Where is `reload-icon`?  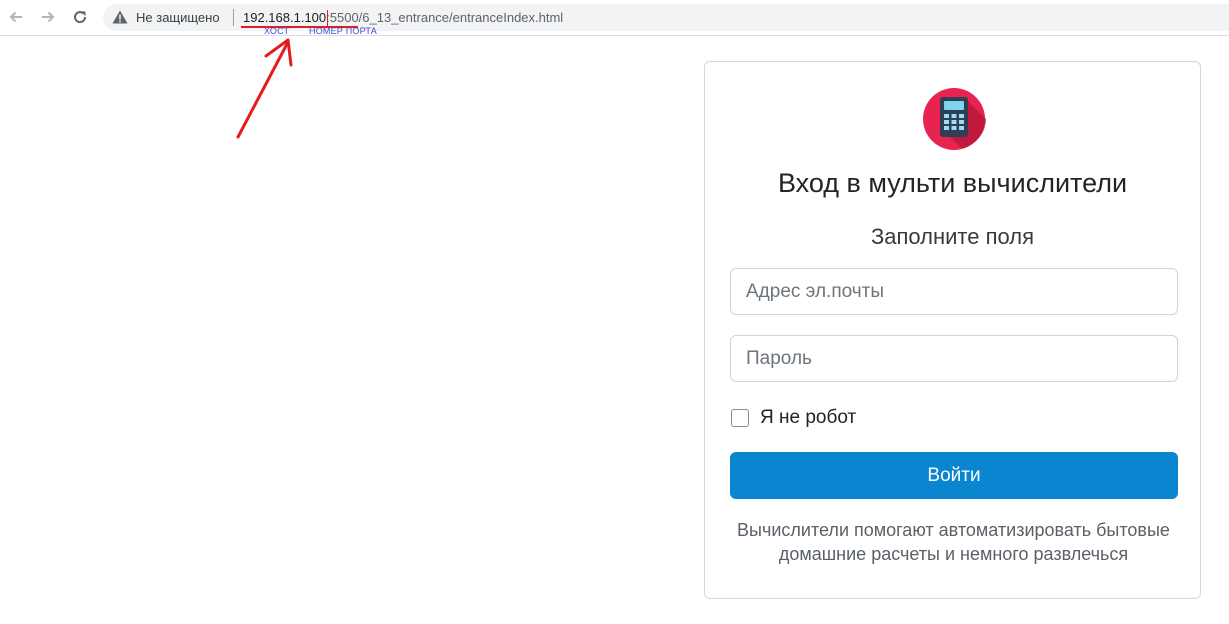
reload-icon is located at coordinates (80, 17).